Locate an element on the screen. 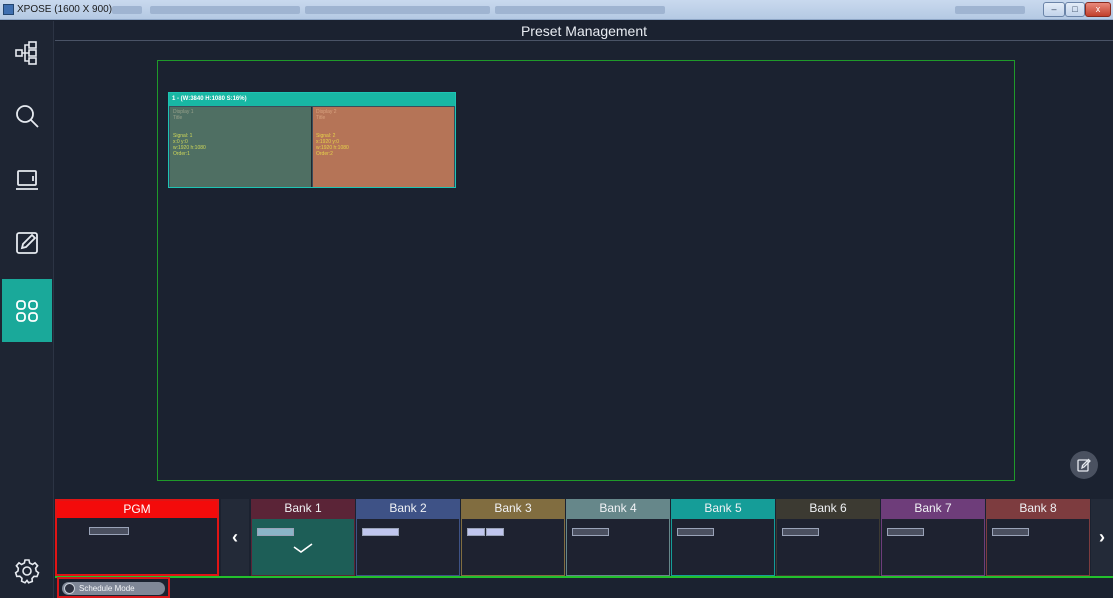 The height and width of the screenshot is (598, 1113). settings-icon is located at coordinates (27, 571).